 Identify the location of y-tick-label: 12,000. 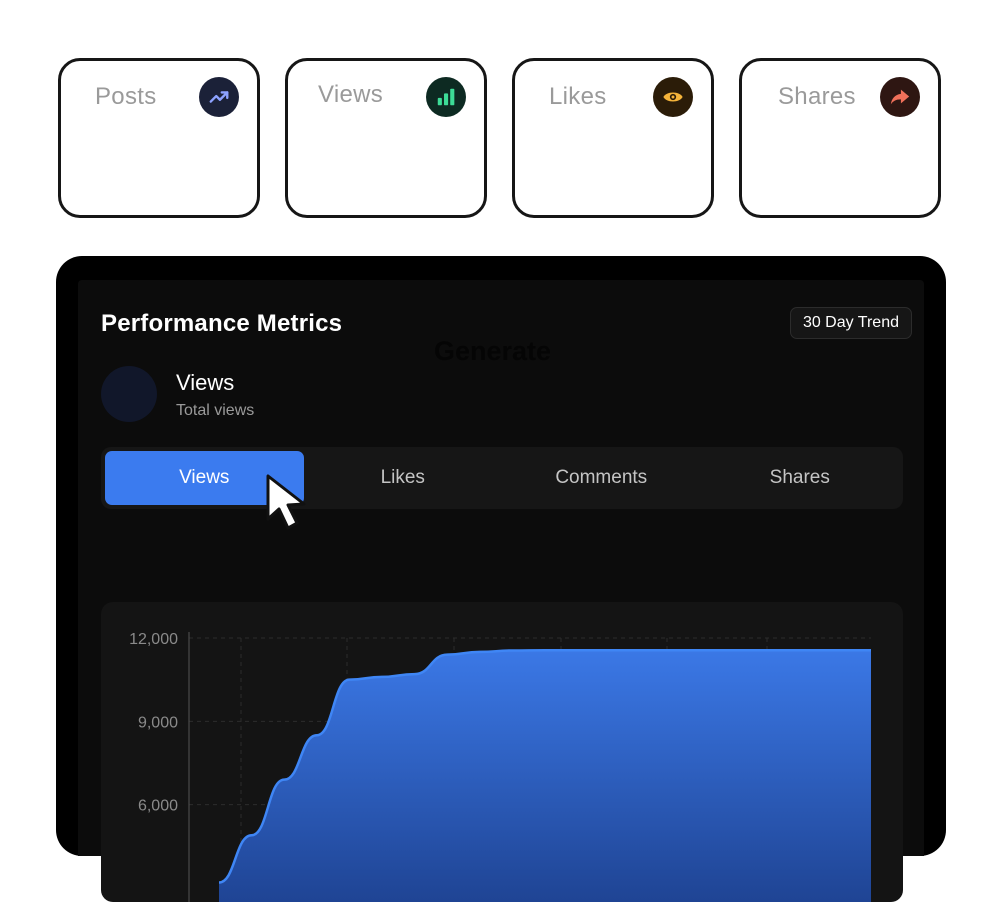
(153, 639).